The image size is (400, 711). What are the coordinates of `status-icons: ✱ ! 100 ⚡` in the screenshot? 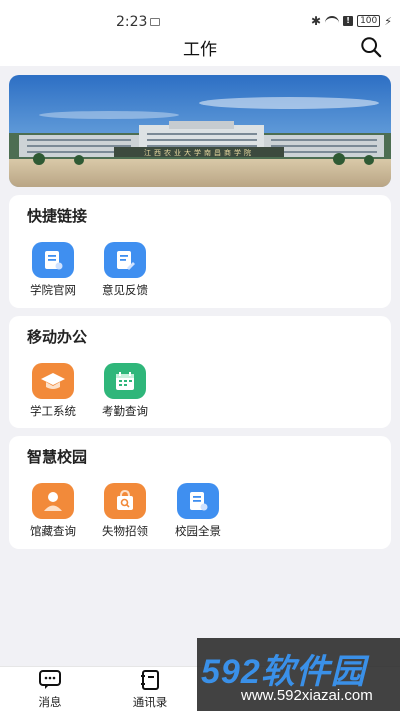 It's located at (351, 21).